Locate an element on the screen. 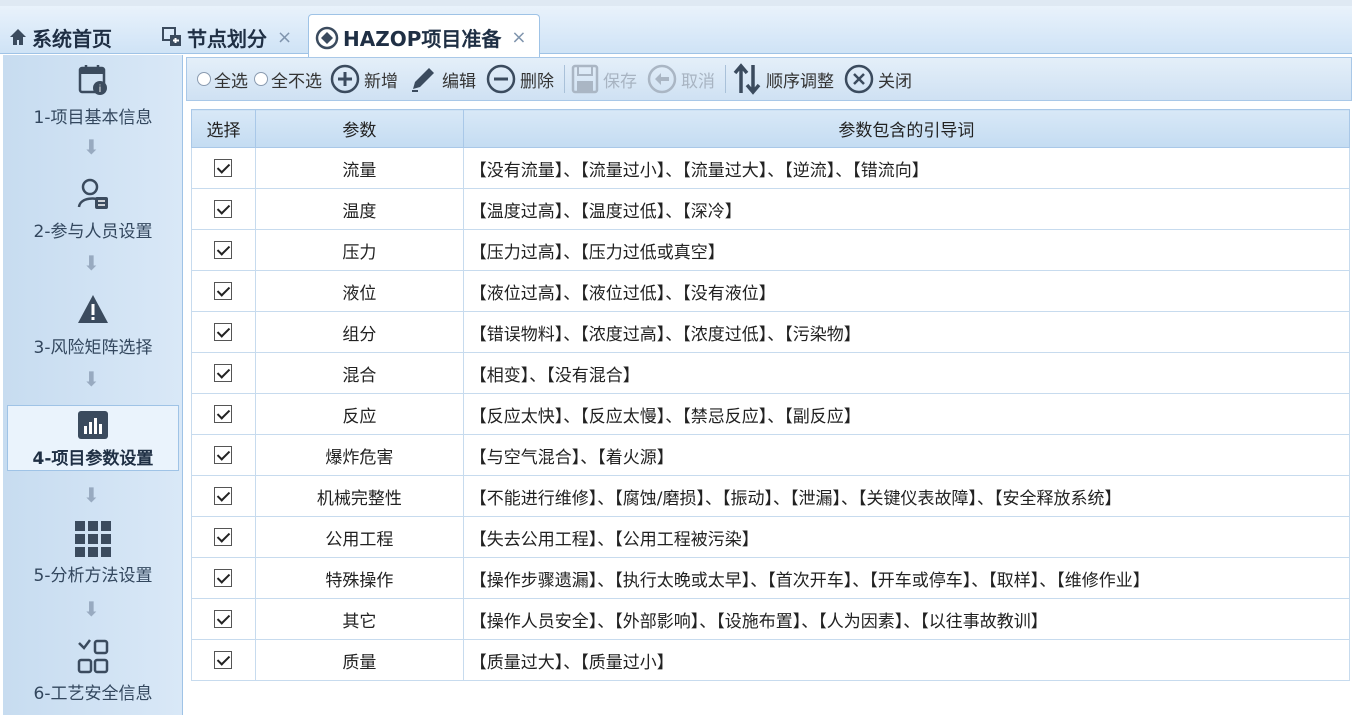  param-cell: 爆炸危害 is located at coordinates (359, 455).